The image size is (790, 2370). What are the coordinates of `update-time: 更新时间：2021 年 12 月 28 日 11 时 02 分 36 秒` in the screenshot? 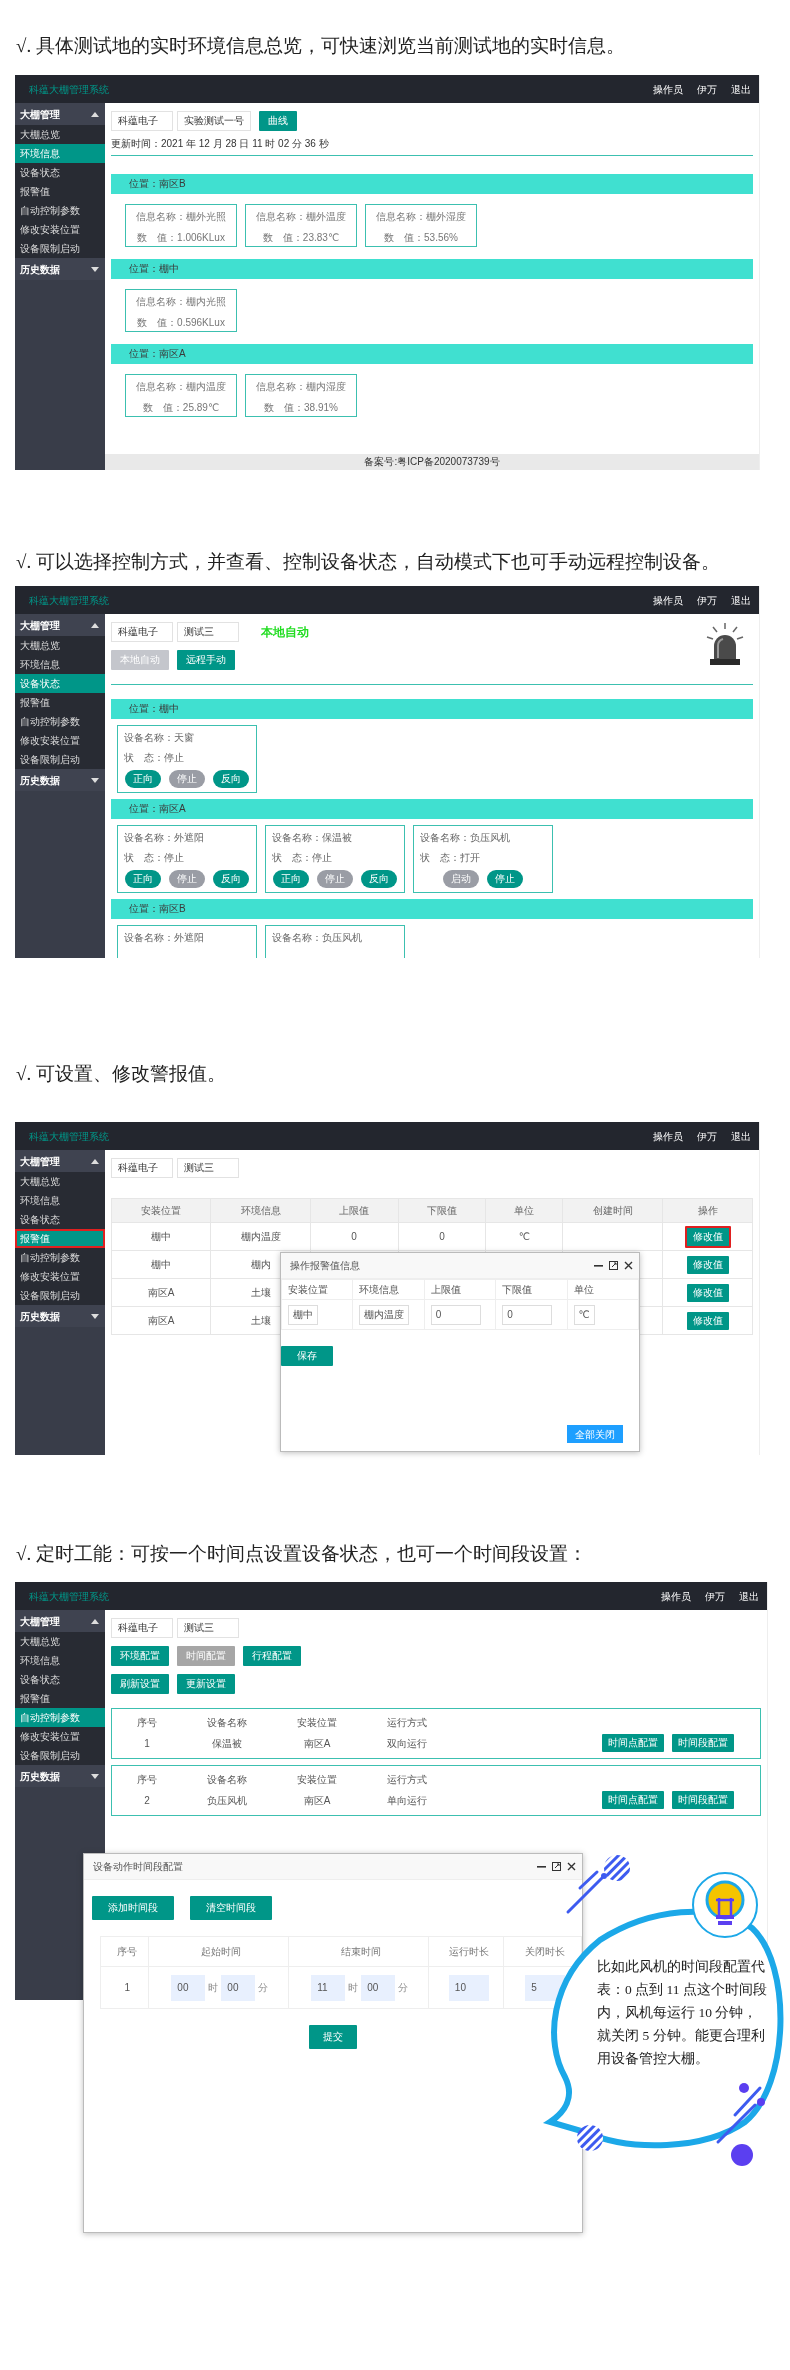 It's located at (220, 144).